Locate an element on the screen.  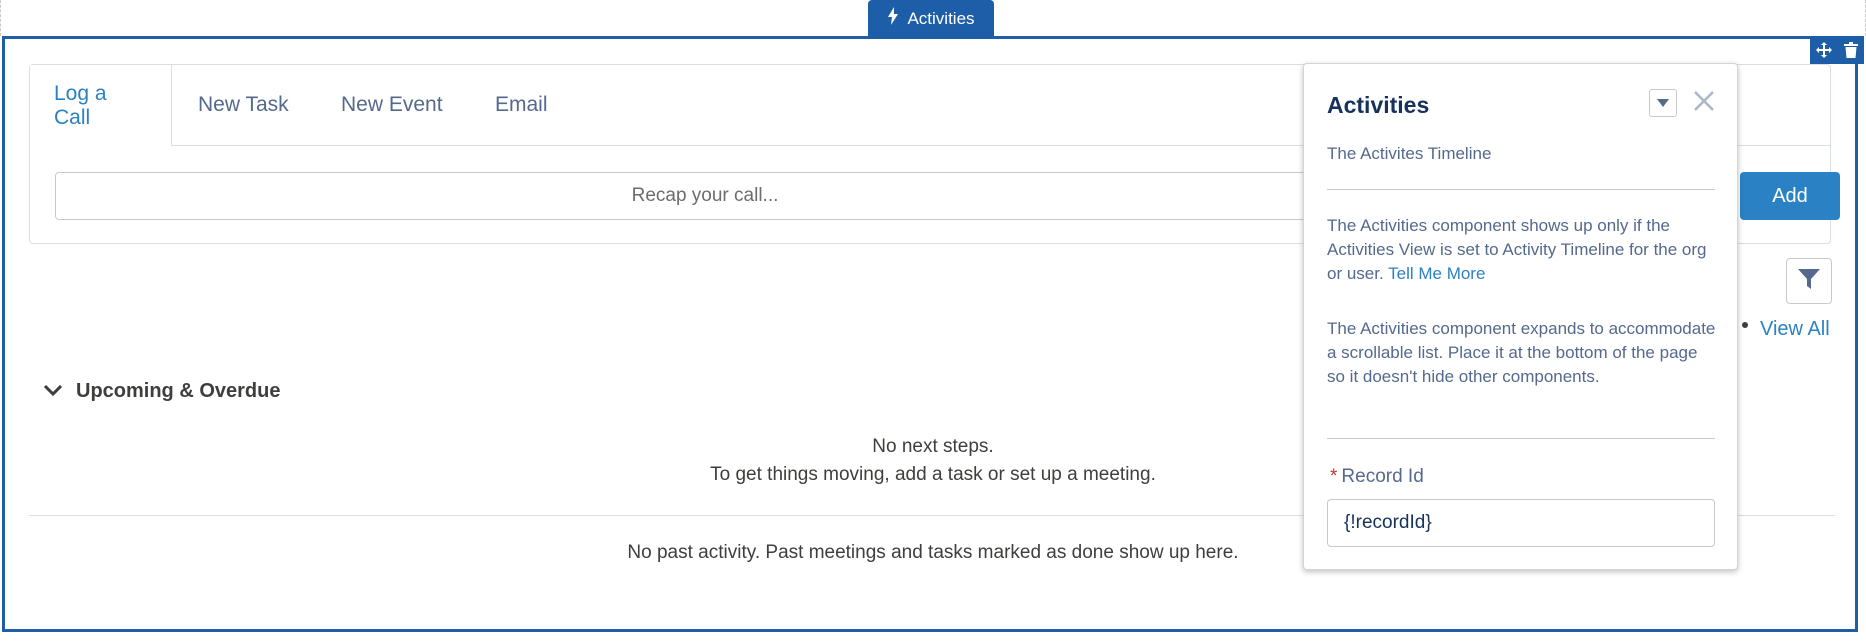
lightning-bolt-icon is located at coordinates (893, 18).